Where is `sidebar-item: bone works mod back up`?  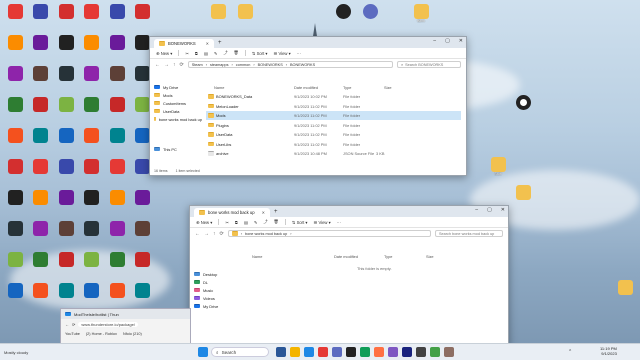
sidebar-item: bone works mod back up is located at coordinates (176, 119).